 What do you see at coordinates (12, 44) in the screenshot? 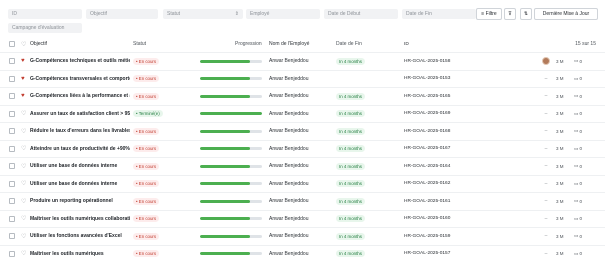
I see `select-all-checkbox` at bounding box center [12, 44].